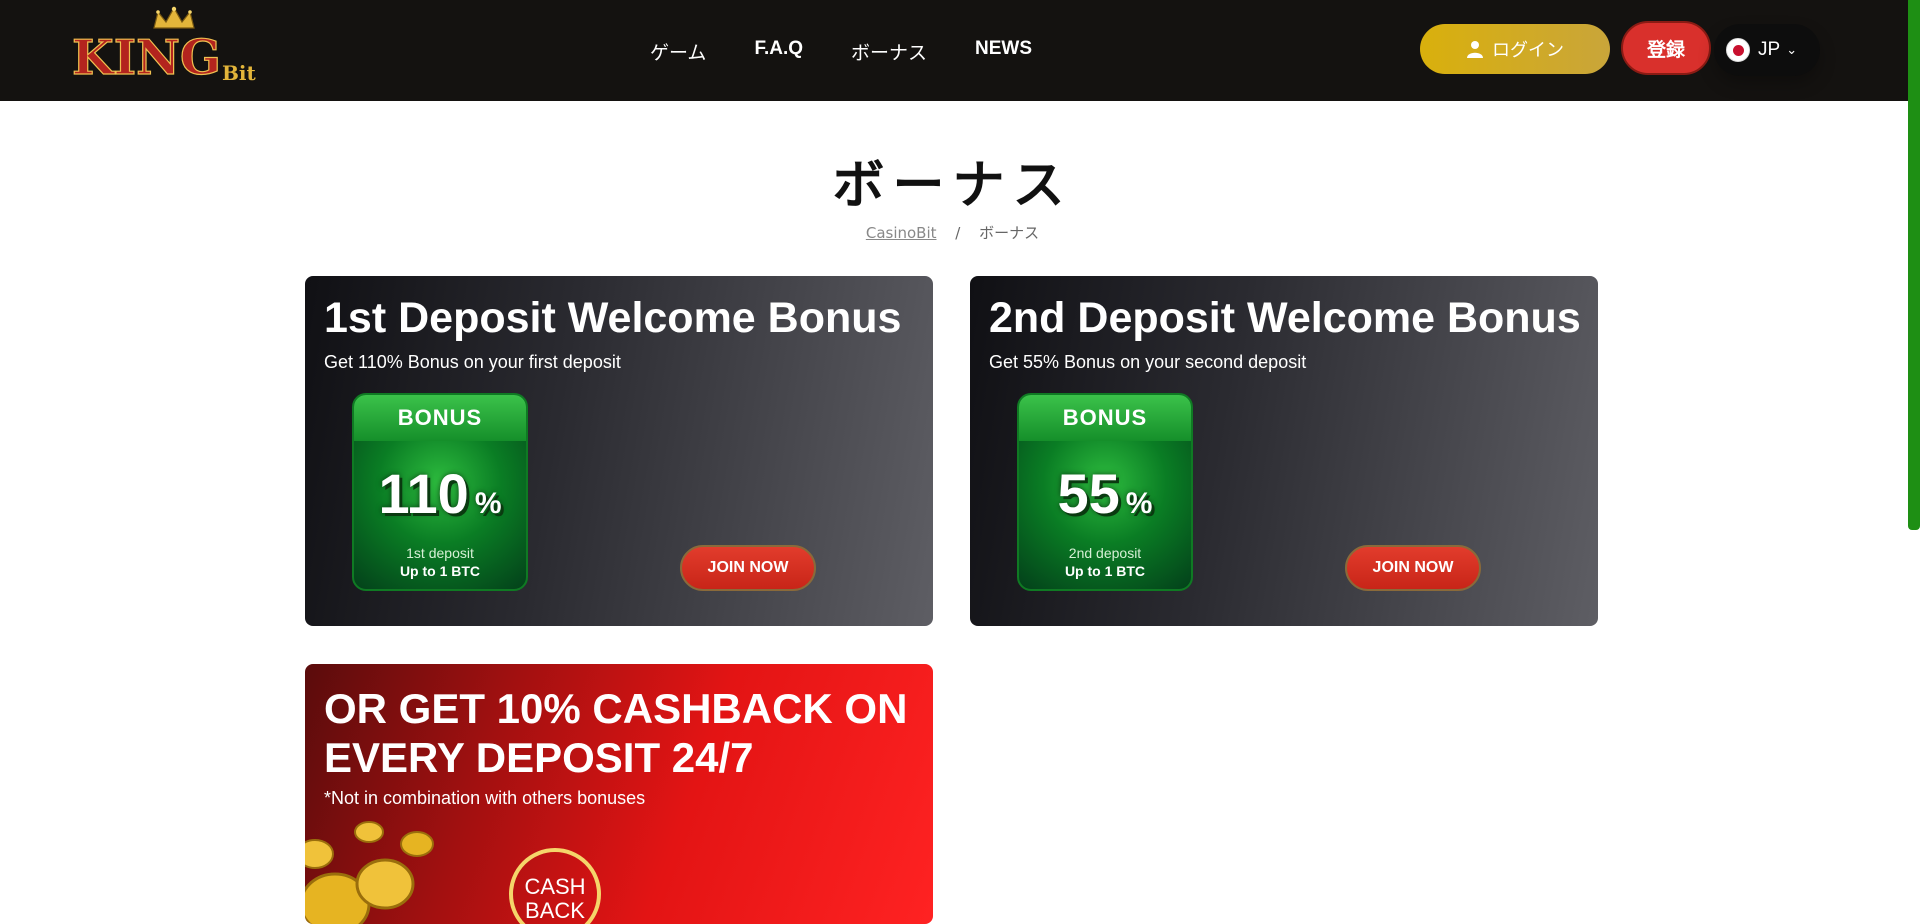  I want to click on language-selector: JP ⌄, so click(1767, 50).